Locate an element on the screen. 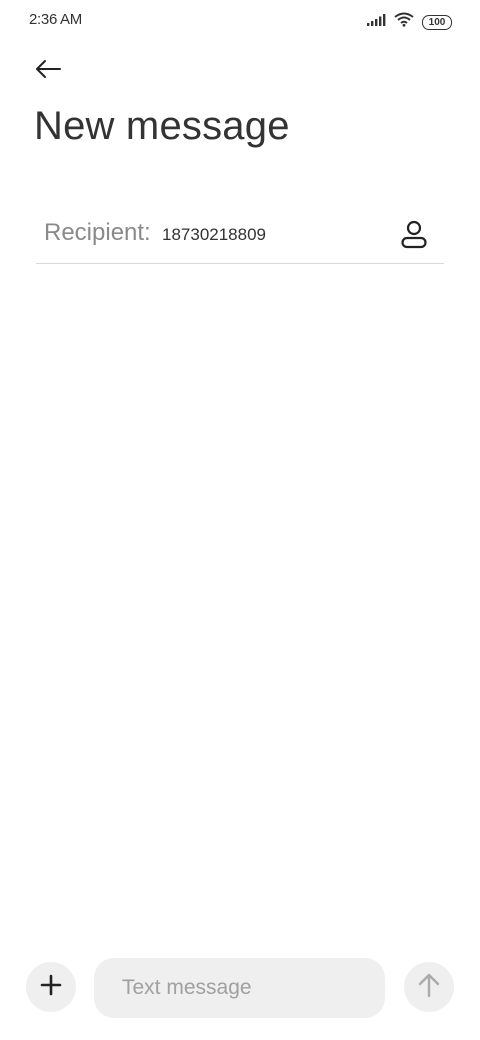 The width and height of the screenshot is (480, 1040). status-bar: 2:36 AM 100 is located at coordinates (240, 21).